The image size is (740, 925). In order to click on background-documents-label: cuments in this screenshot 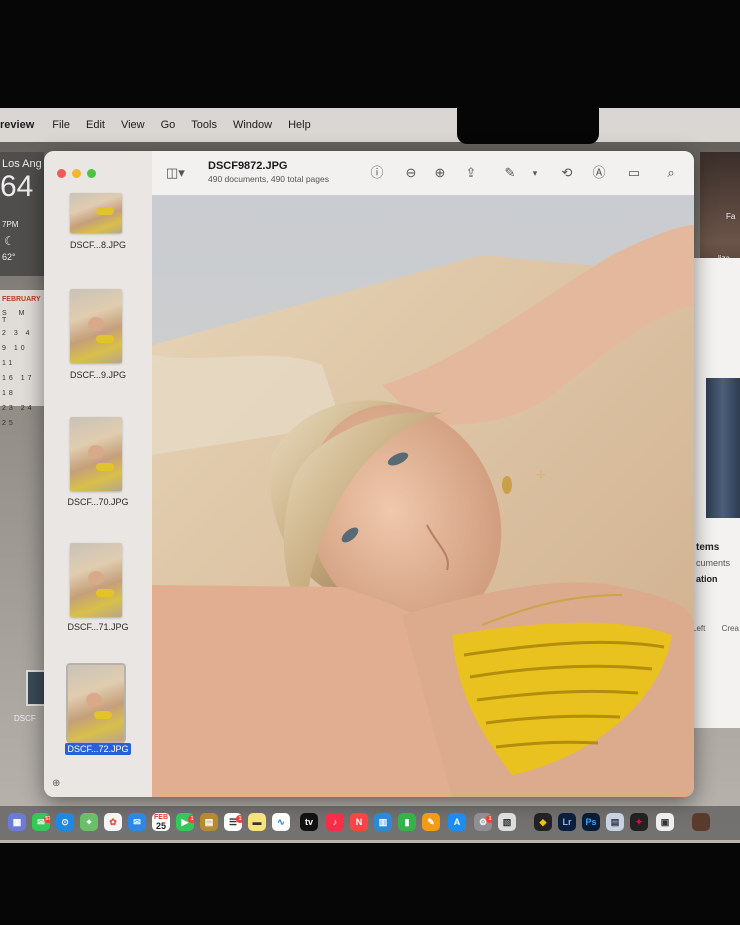, I will do `click(713, 563)`.